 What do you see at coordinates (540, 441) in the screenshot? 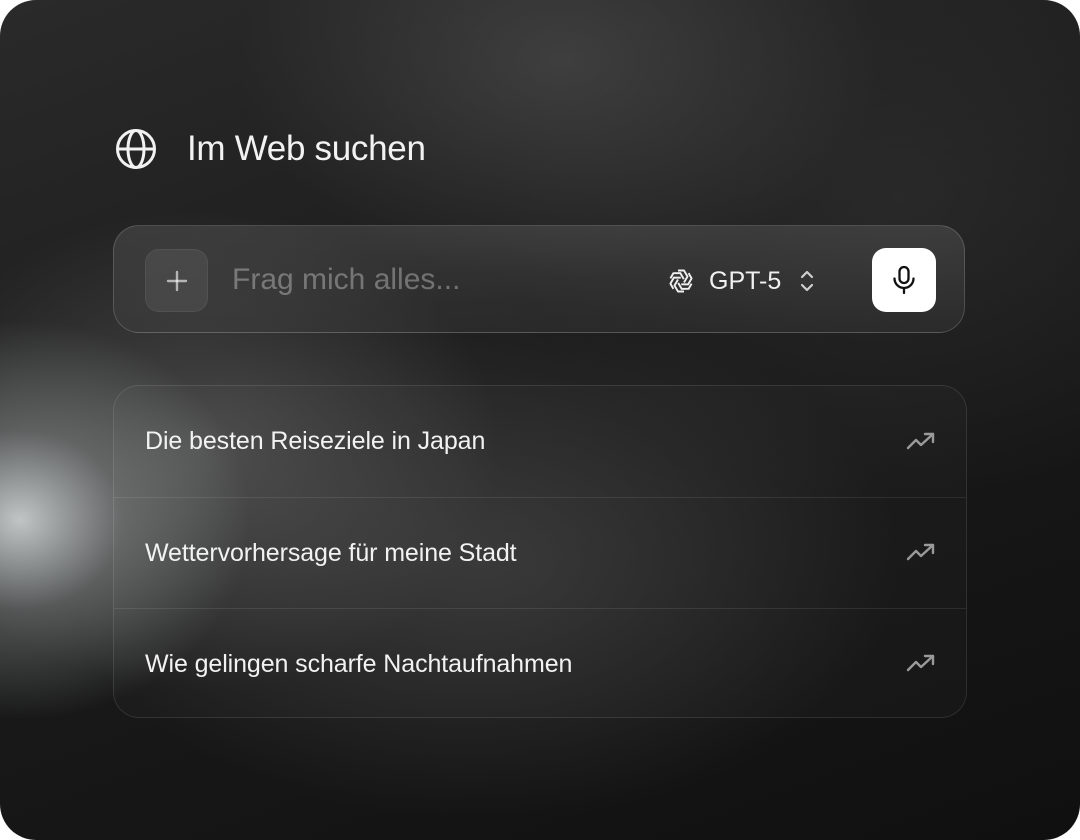
I see `suggestion-item: Die besten Reiseziele in Japan` at bounding box center [540, 441].